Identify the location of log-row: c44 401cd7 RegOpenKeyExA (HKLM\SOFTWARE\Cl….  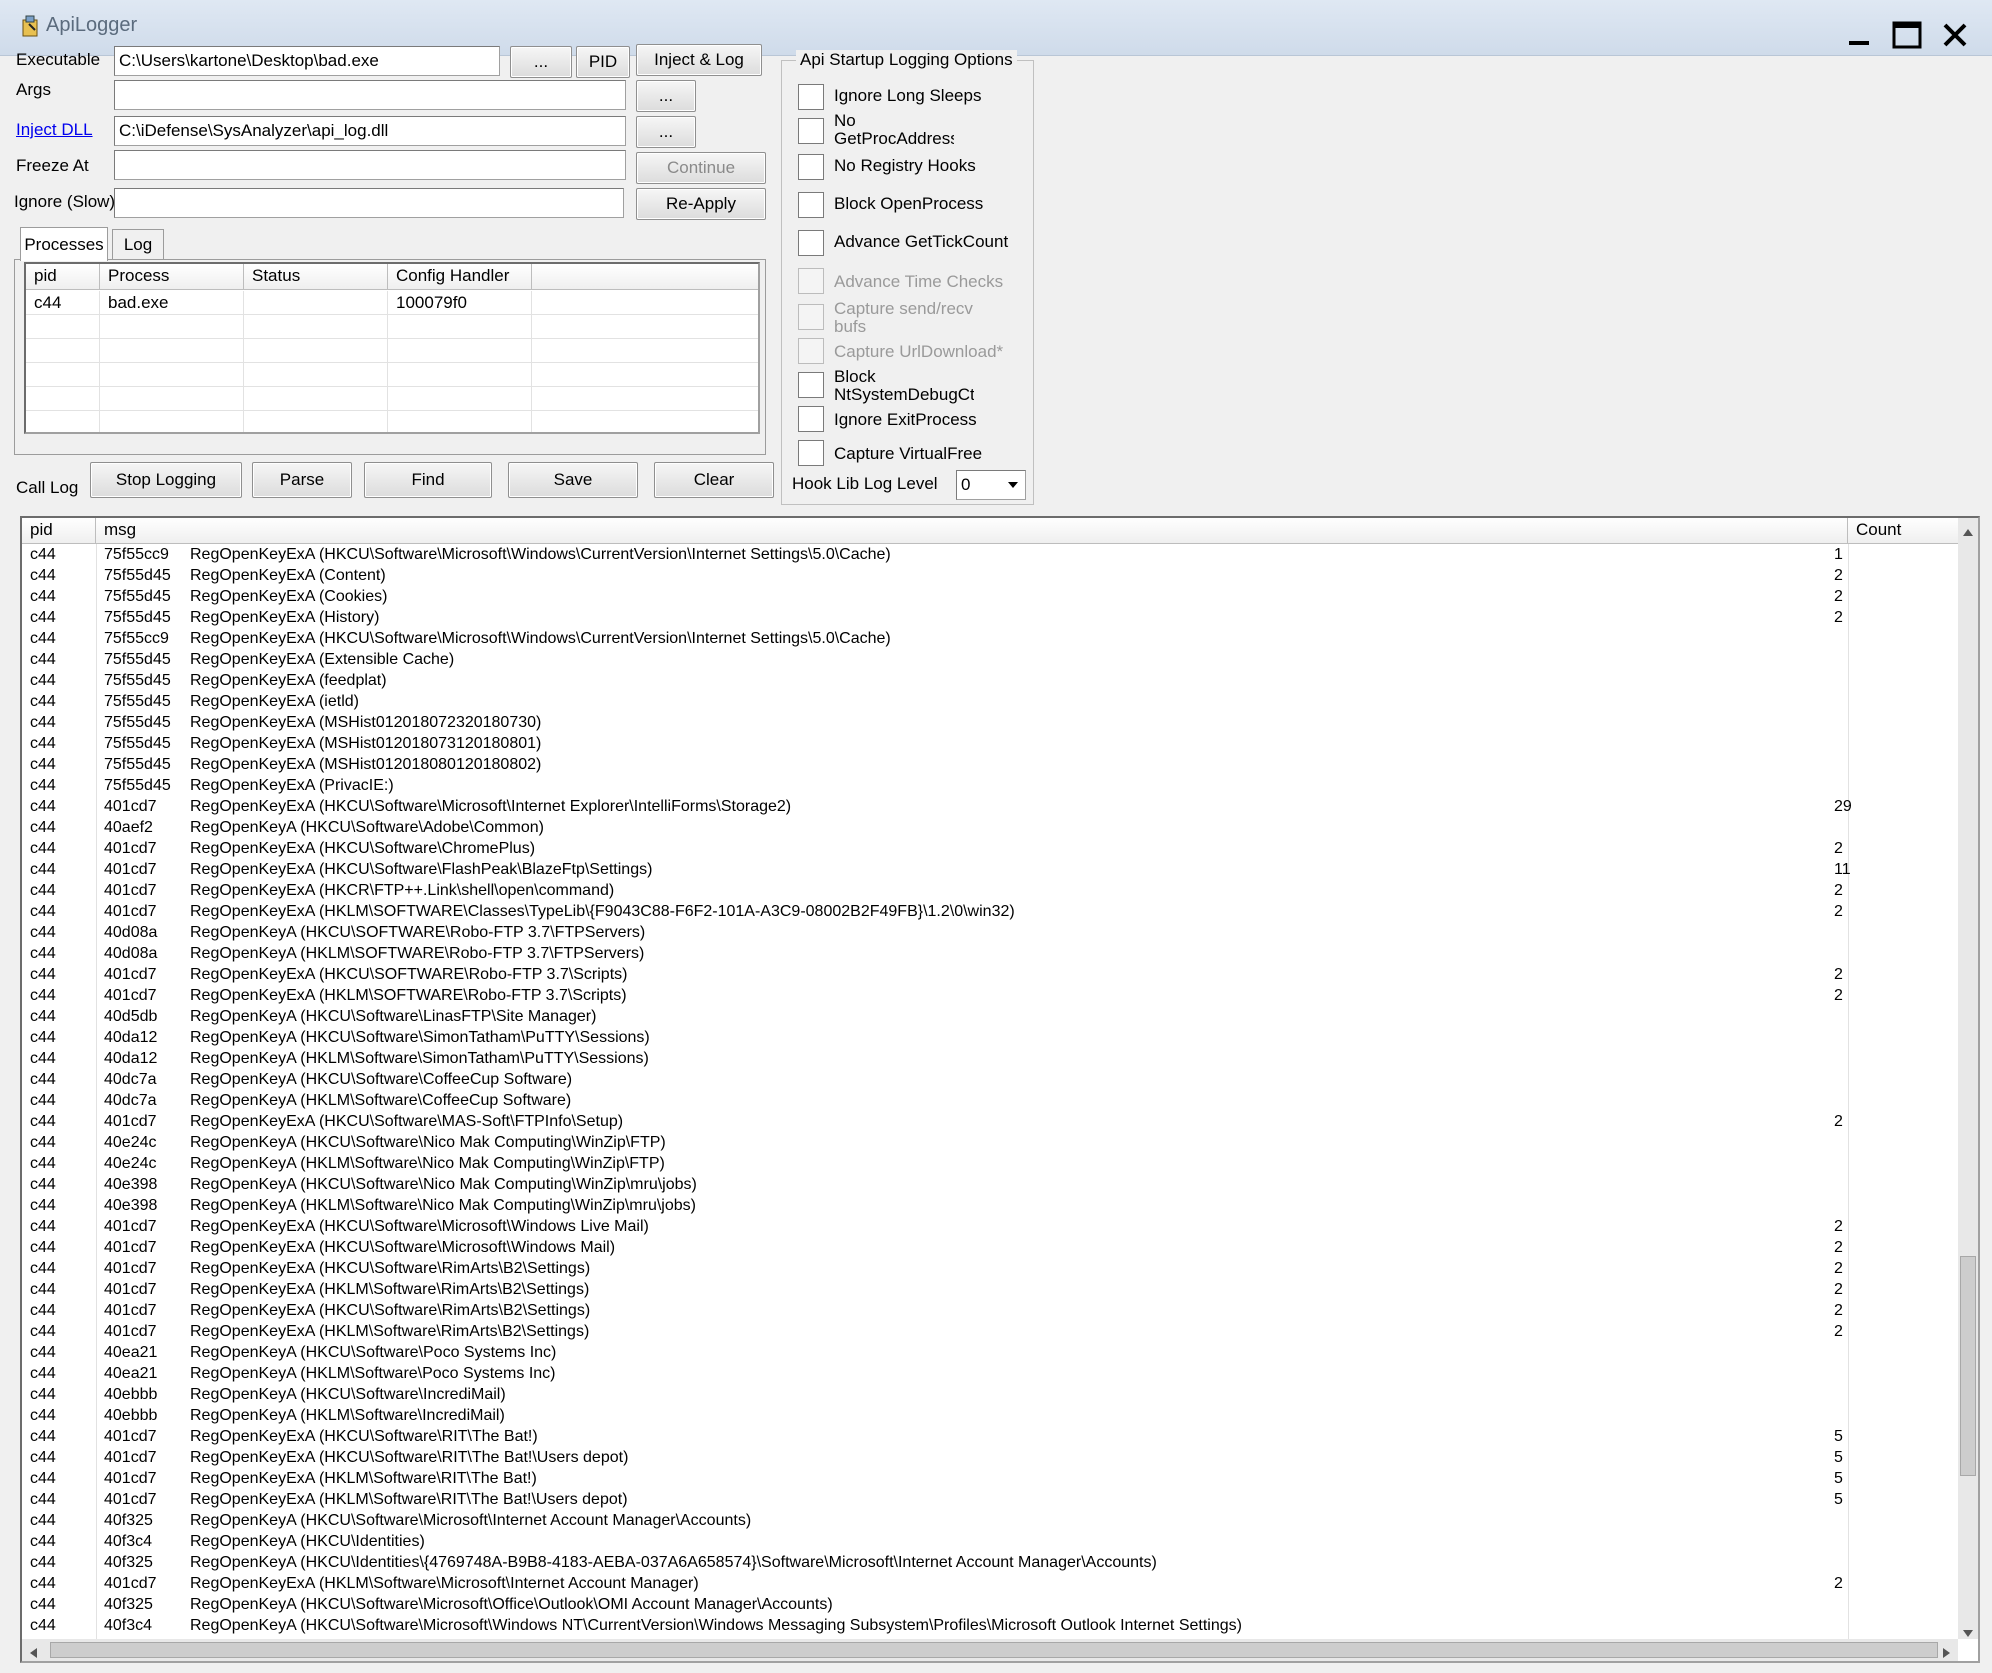
(989, 913).